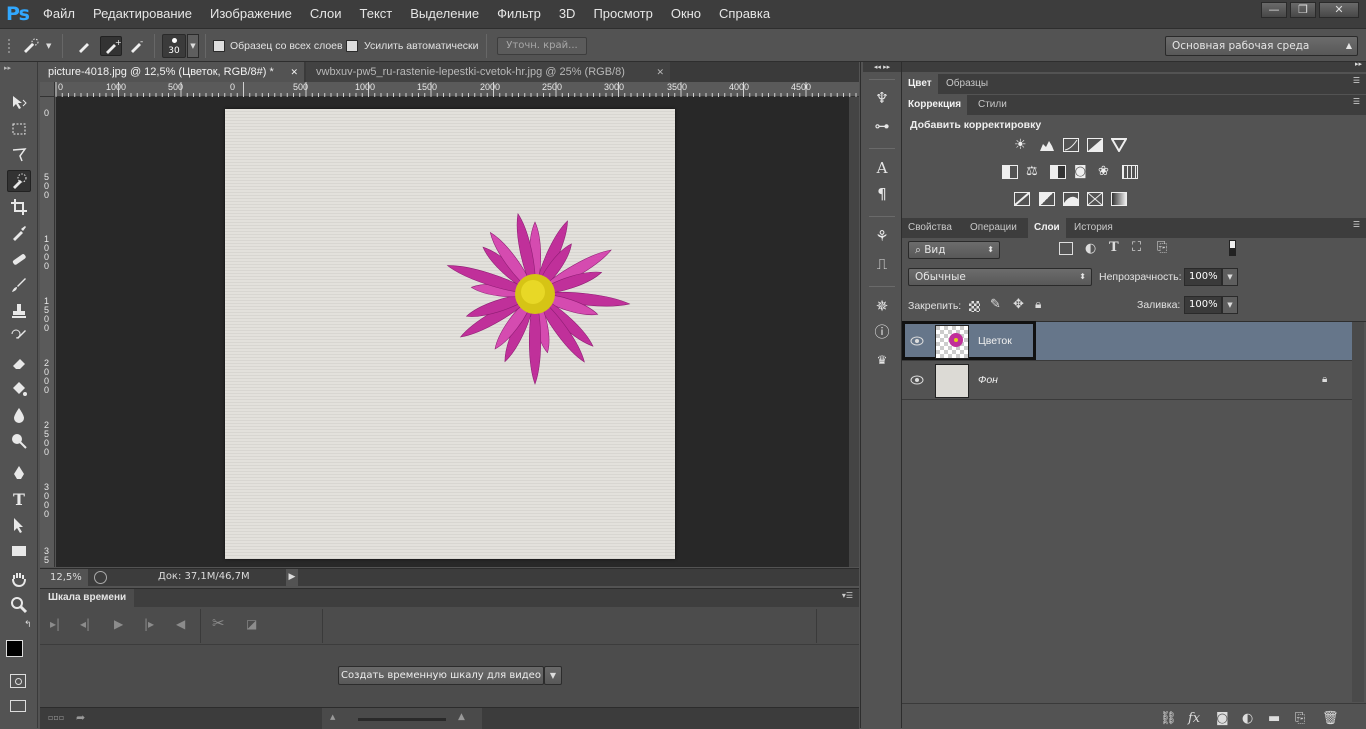 The width and height of the screenshot is (1366, 729). Describe the element at coordinates (1047, 199) in the screenshot. I see `posterize-icon` at that location.